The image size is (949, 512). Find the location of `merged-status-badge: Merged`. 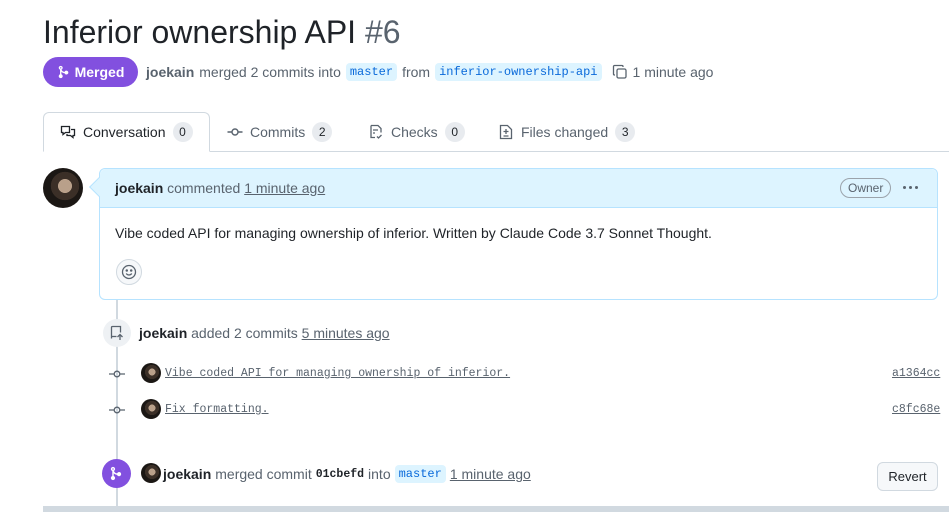

merged-status-badge: Merged is located at coordinates (90, 72).